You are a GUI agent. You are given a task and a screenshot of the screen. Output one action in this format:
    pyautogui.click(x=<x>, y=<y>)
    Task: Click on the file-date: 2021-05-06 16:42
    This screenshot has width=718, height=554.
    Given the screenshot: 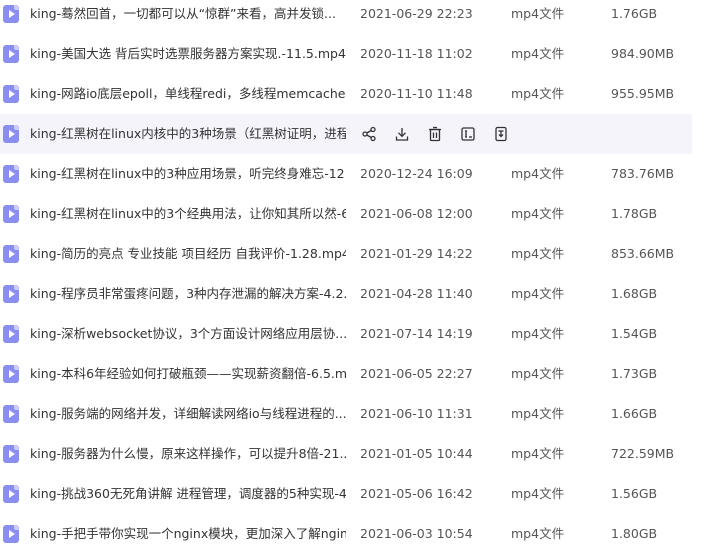 What is the action you would take?
    pyautogui.click(x=416, y=493)
    